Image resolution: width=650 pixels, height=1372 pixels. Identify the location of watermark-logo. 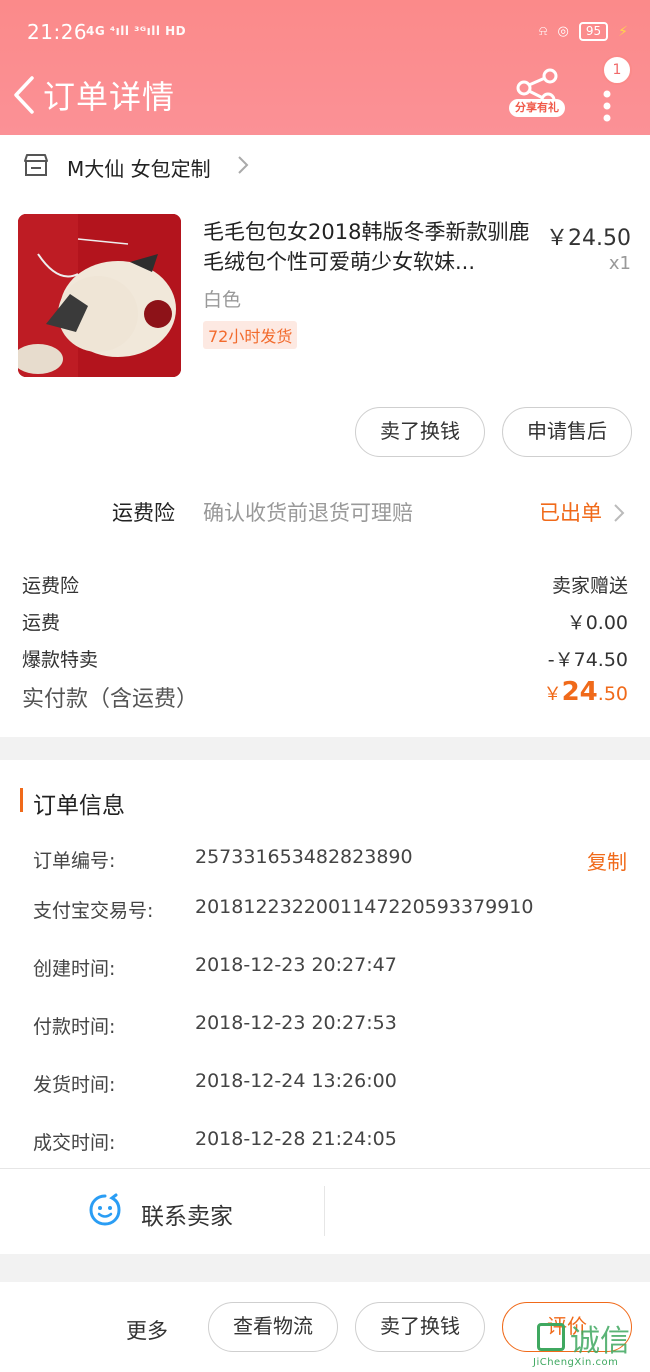
(551, 1337).